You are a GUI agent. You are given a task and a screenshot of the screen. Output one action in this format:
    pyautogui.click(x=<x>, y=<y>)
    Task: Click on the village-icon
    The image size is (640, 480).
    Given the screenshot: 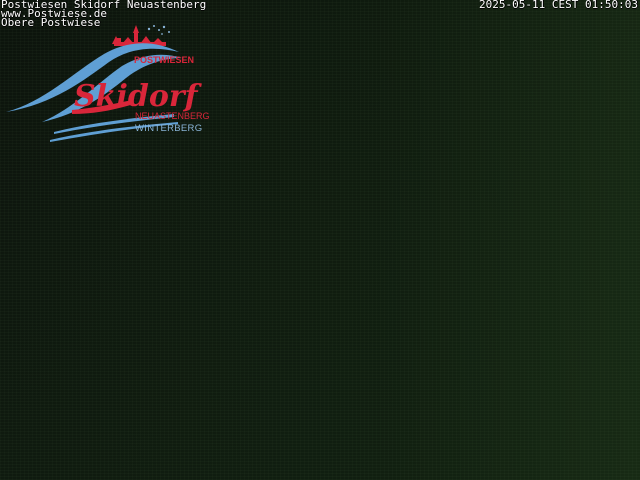 What is the action you would take?
    pyautogui.click(x=141, y=35)
    